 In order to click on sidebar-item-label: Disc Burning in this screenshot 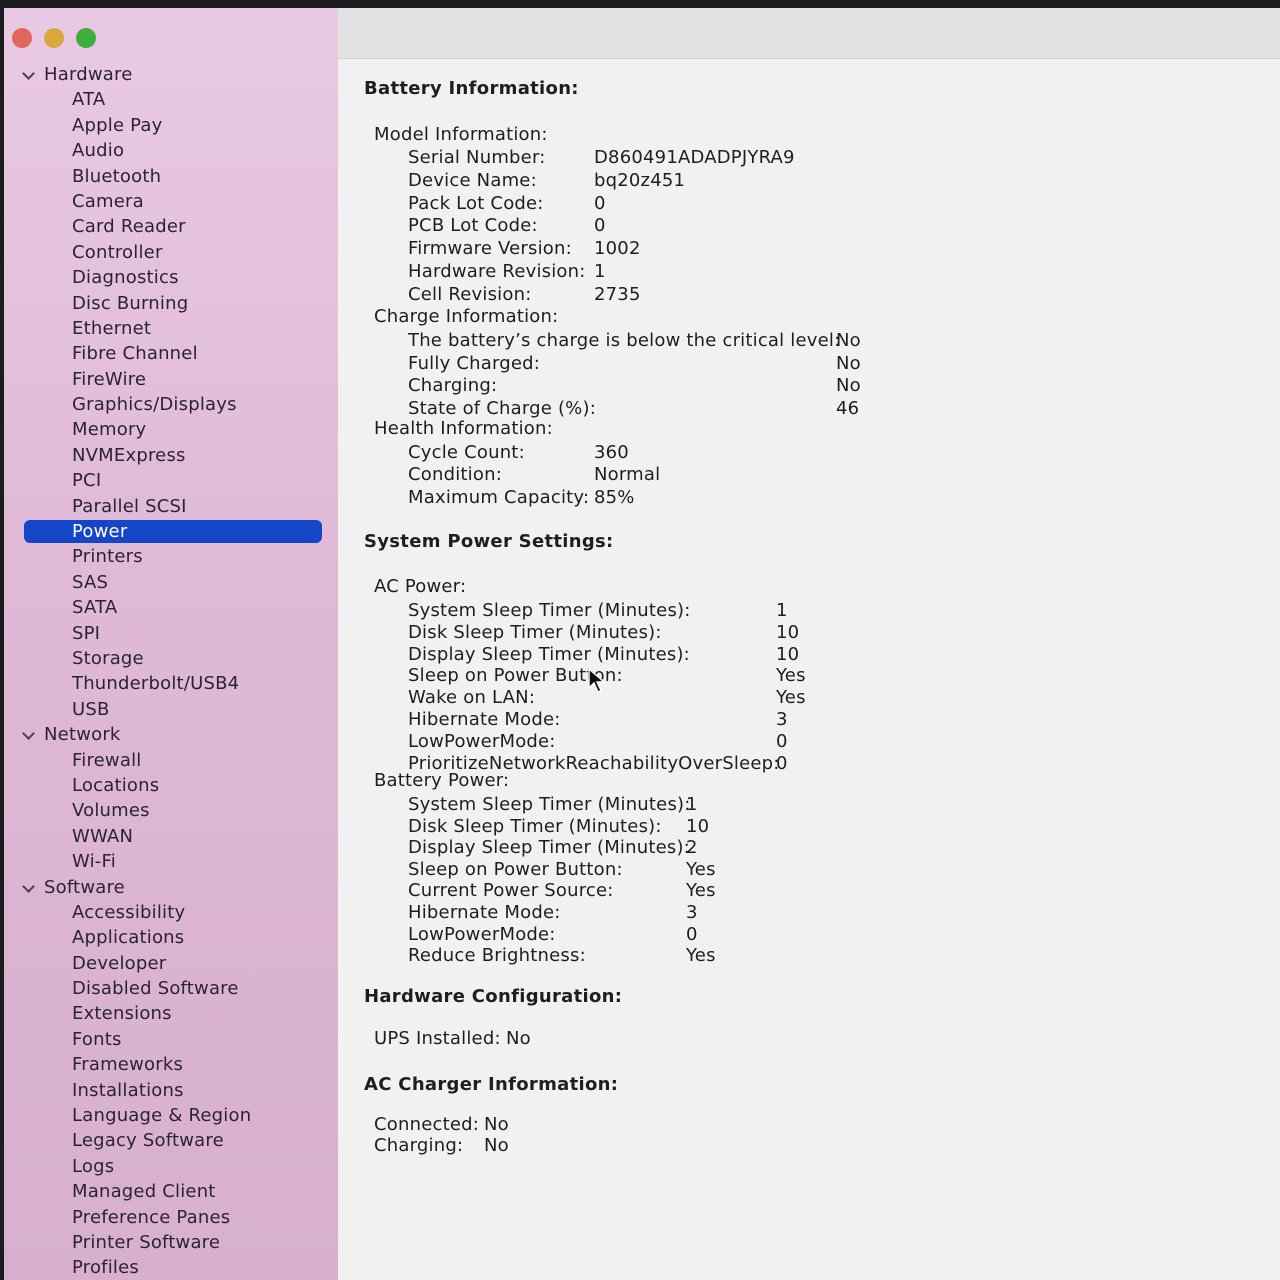, I will do `click(130, 303)`.